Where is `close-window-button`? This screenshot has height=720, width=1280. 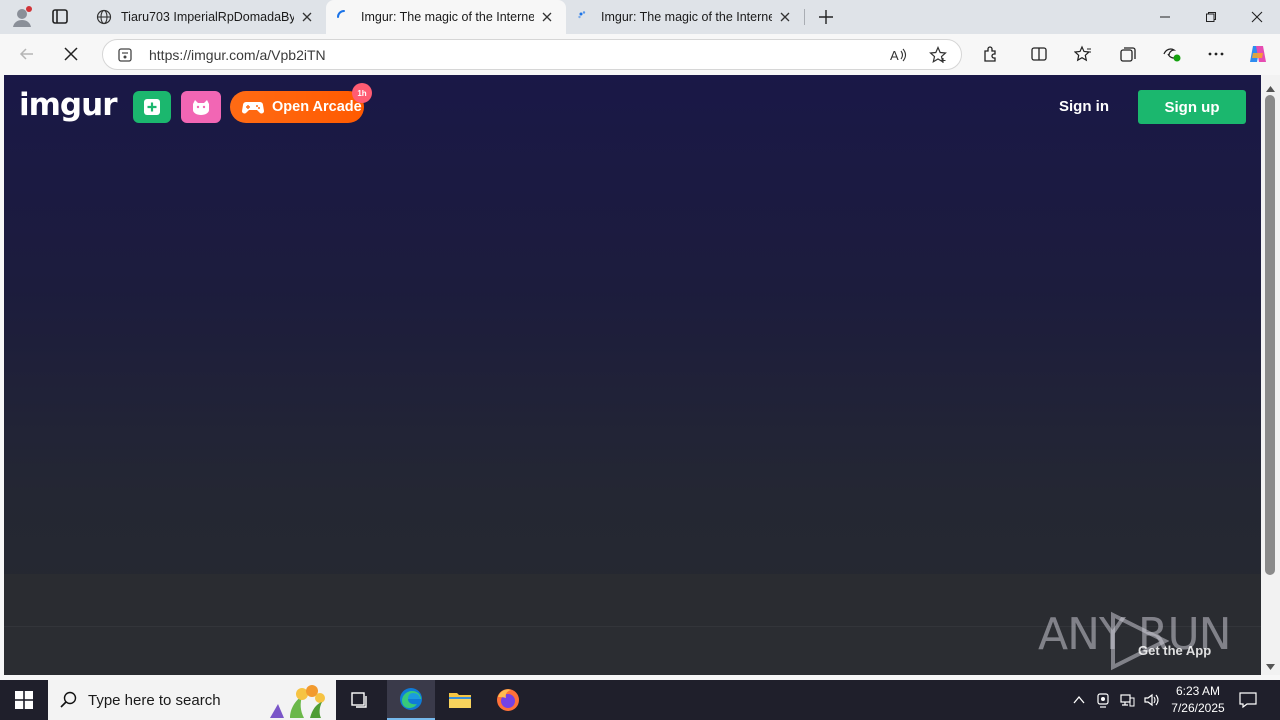
close-window-button is located at coordinates (1257, 17).